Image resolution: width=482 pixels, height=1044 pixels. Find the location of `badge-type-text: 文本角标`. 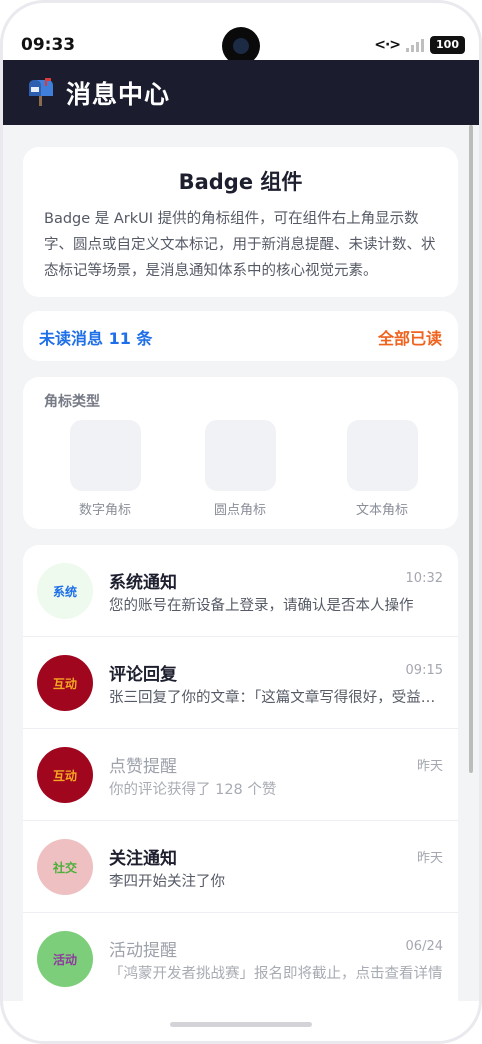

badge-type-text: 文本角标 is located at coordinates (382, 469).